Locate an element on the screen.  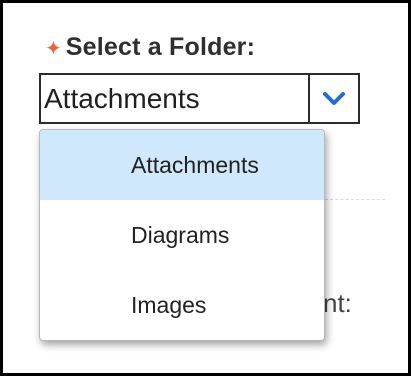
background-divider is located at coordinates (355, 199).